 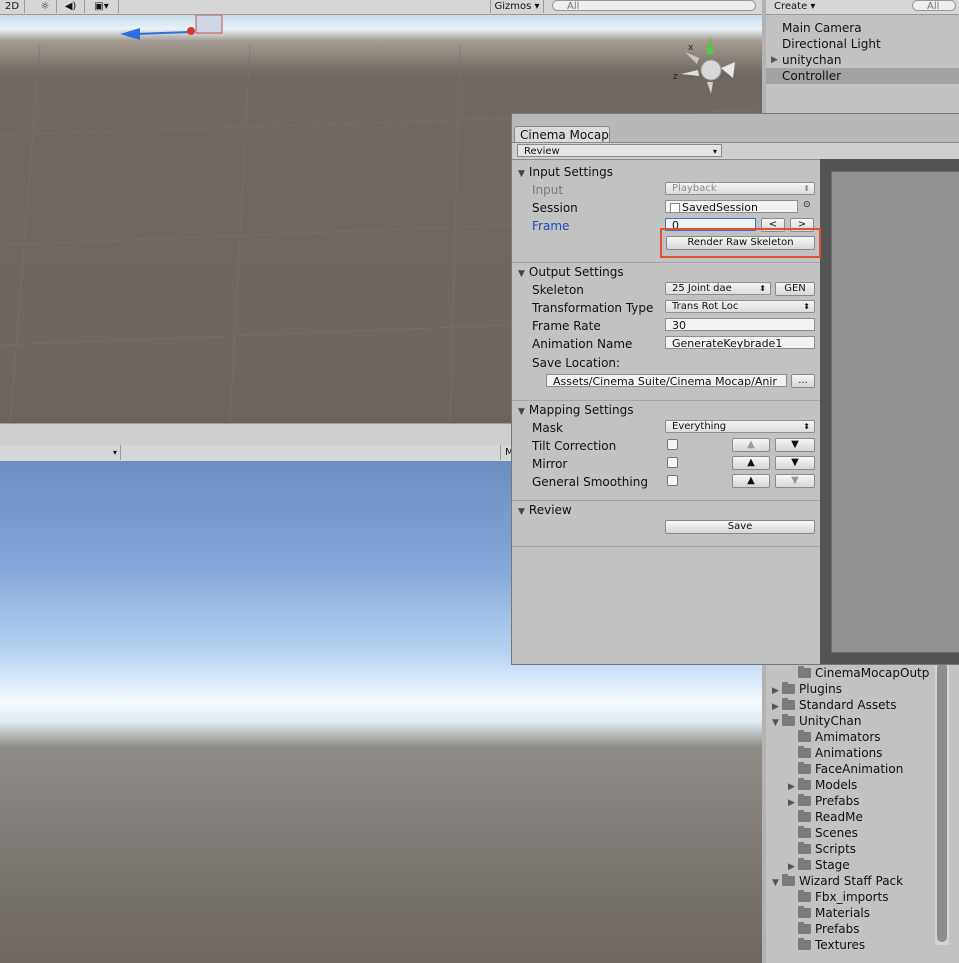 What do you see at coordinates (521, 512) in the screenshot?
I see `foldout-arrow-icon: ▼` at bounding box center [521, 512].